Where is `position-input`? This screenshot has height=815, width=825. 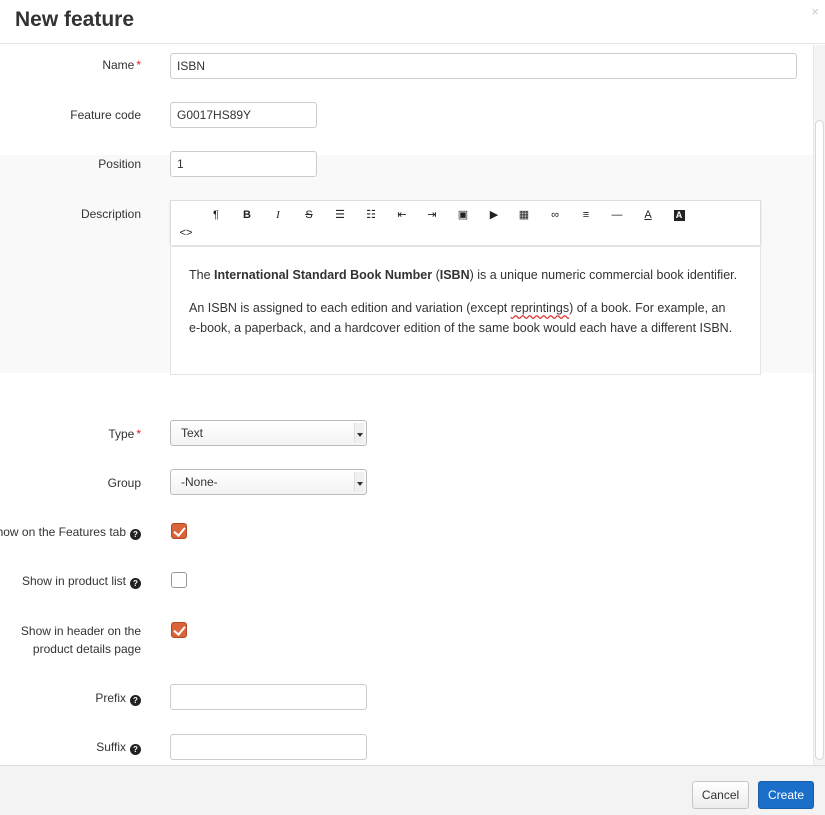 position-input is located at coordinates (243, 164).